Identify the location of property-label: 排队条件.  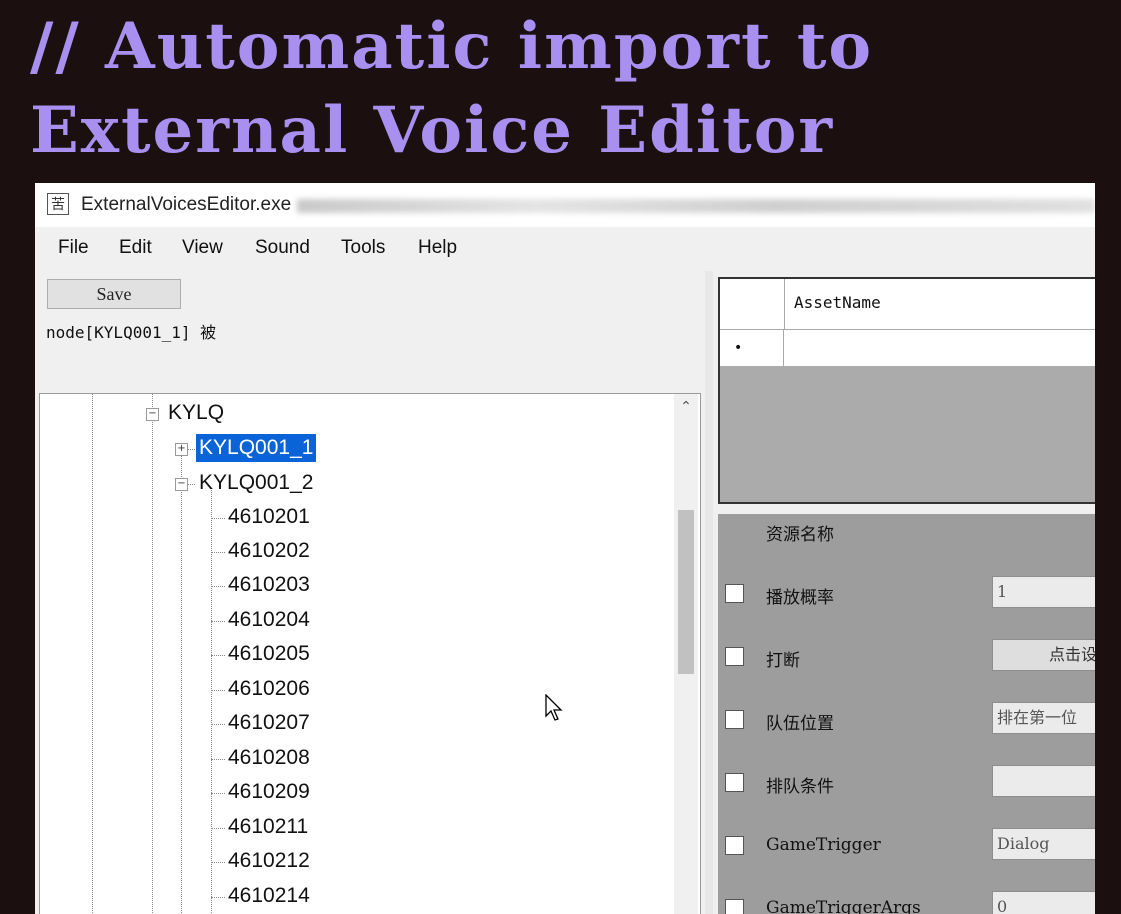
(800, 787).